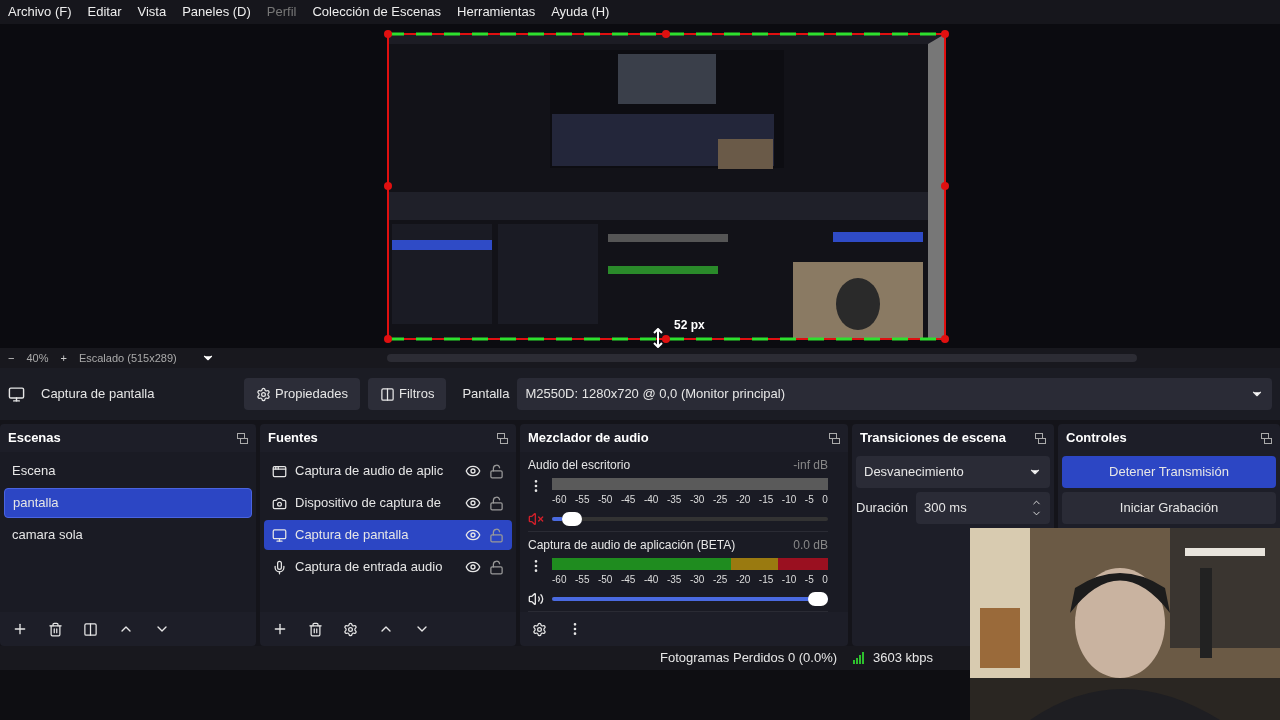  Describe the element at coordinates (40, 12) in the screenshot. I see `menu-item: Archivo (F)` at that location.